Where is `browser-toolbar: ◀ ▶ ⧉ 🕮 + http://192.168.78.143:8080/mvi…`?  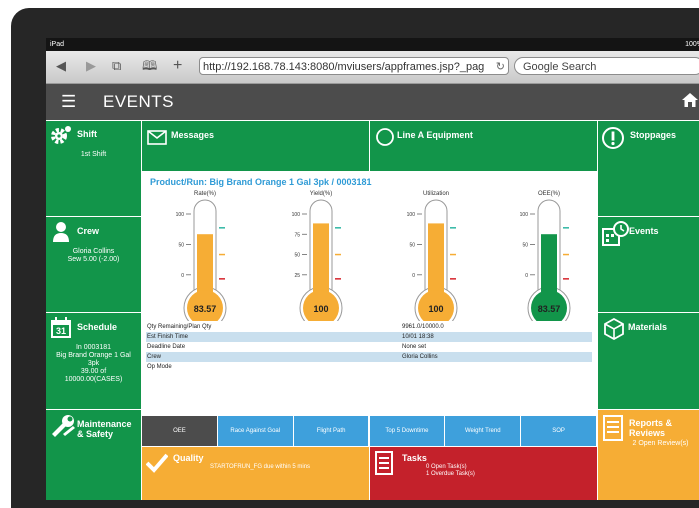
browser-toolbar: ◀ ▶ ⧉ 🕮 + http://192.168.78.143:8080/mvi… is located at coordinates (372, 67).